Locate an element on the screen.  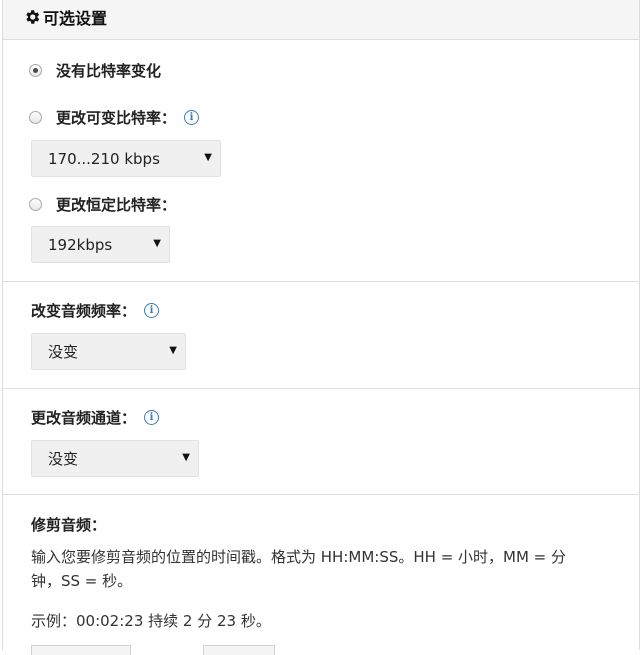
select-value: 170...210 kbps is located at coordinates (104, 158).